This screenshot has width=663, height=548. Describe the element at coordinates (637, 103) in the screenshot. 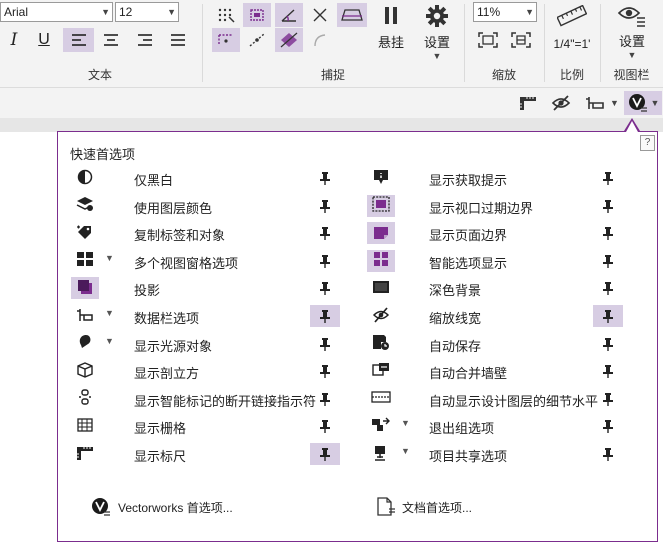

I see `vectorworks-logo-icon` at that location.